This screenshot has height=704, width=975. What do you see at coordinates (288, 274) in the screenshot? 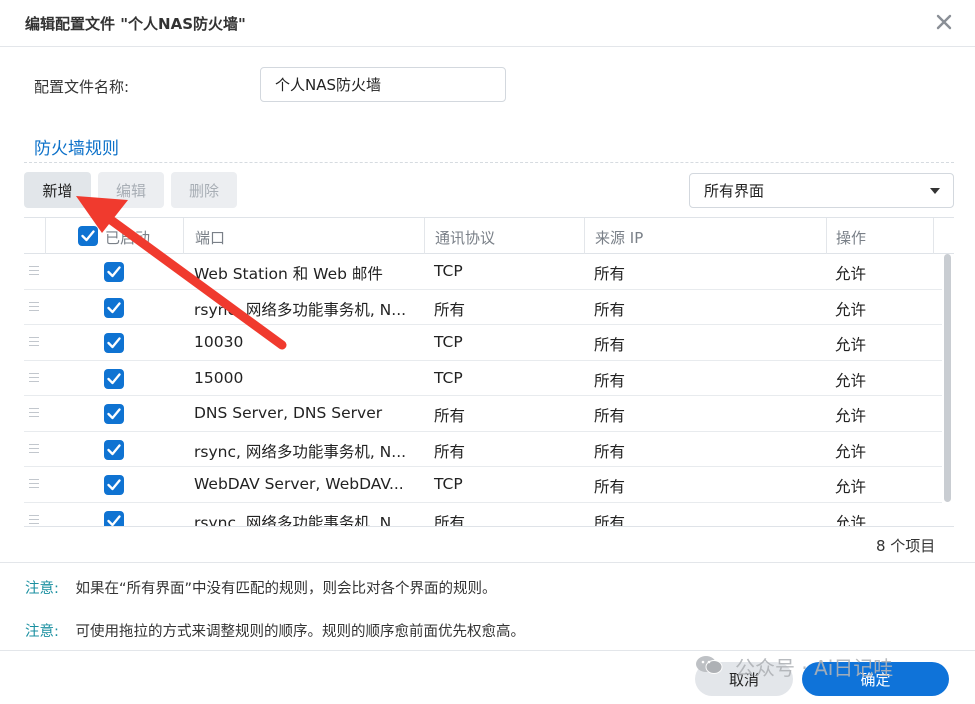
I see `cell-port: Web Station 和 Web 邮件` at bounding box center [288, 274].